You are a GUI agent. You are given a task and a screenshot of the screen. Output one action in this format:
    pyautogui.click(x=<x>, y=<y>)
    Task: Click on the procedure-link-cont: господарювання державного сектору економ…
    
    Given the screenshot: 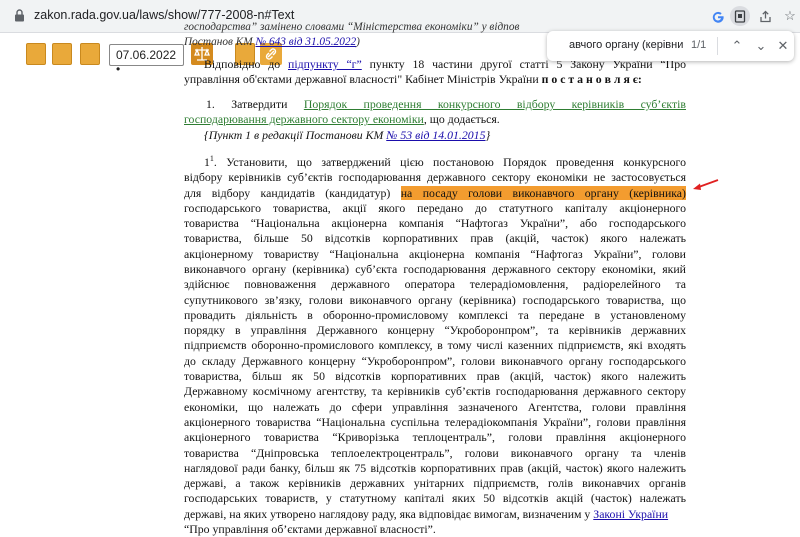 What is the action you would take?
    pyautogui.click(x=304, y=119)
    